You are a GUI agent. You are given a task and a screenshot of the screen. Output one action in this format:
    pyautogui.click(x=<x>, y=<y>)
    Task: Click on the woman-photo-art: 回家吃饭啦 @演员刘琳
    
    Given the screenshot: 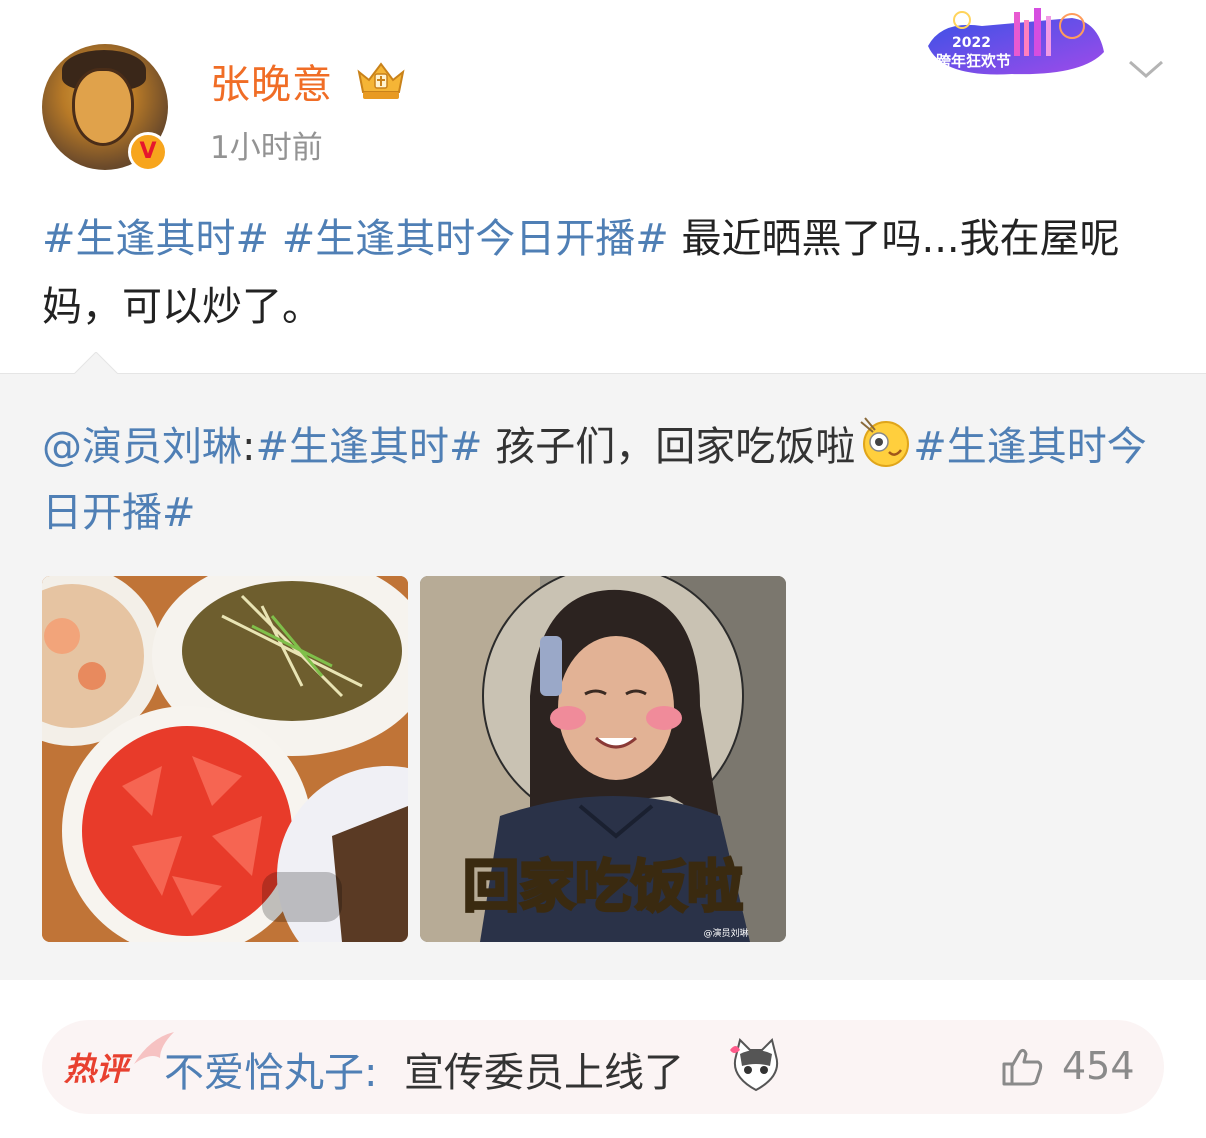 What is the action you would take?
    pyautogui.click(x=603, y=759)
    